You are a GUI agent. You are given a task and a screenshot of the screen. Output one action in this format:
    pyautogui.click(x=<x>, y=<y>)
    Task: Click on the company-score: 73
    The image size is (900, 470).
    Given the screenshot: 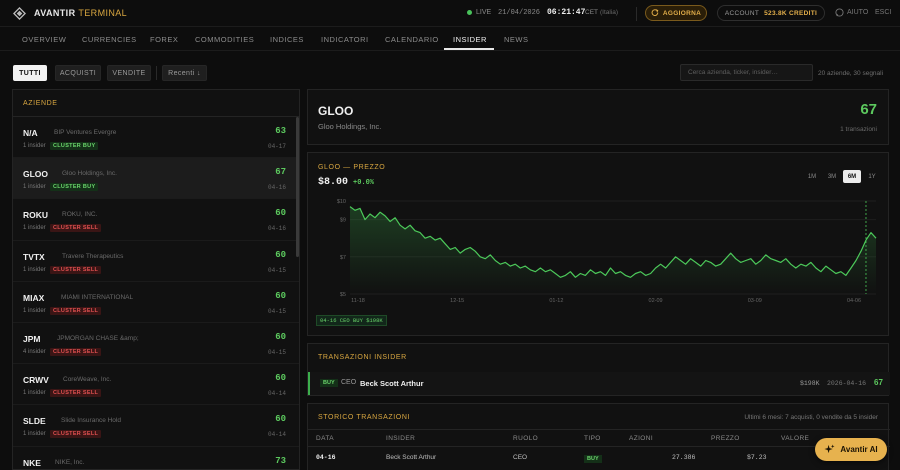 What is the action you would take?
    pyautogui.click(x=280, y=460)
    